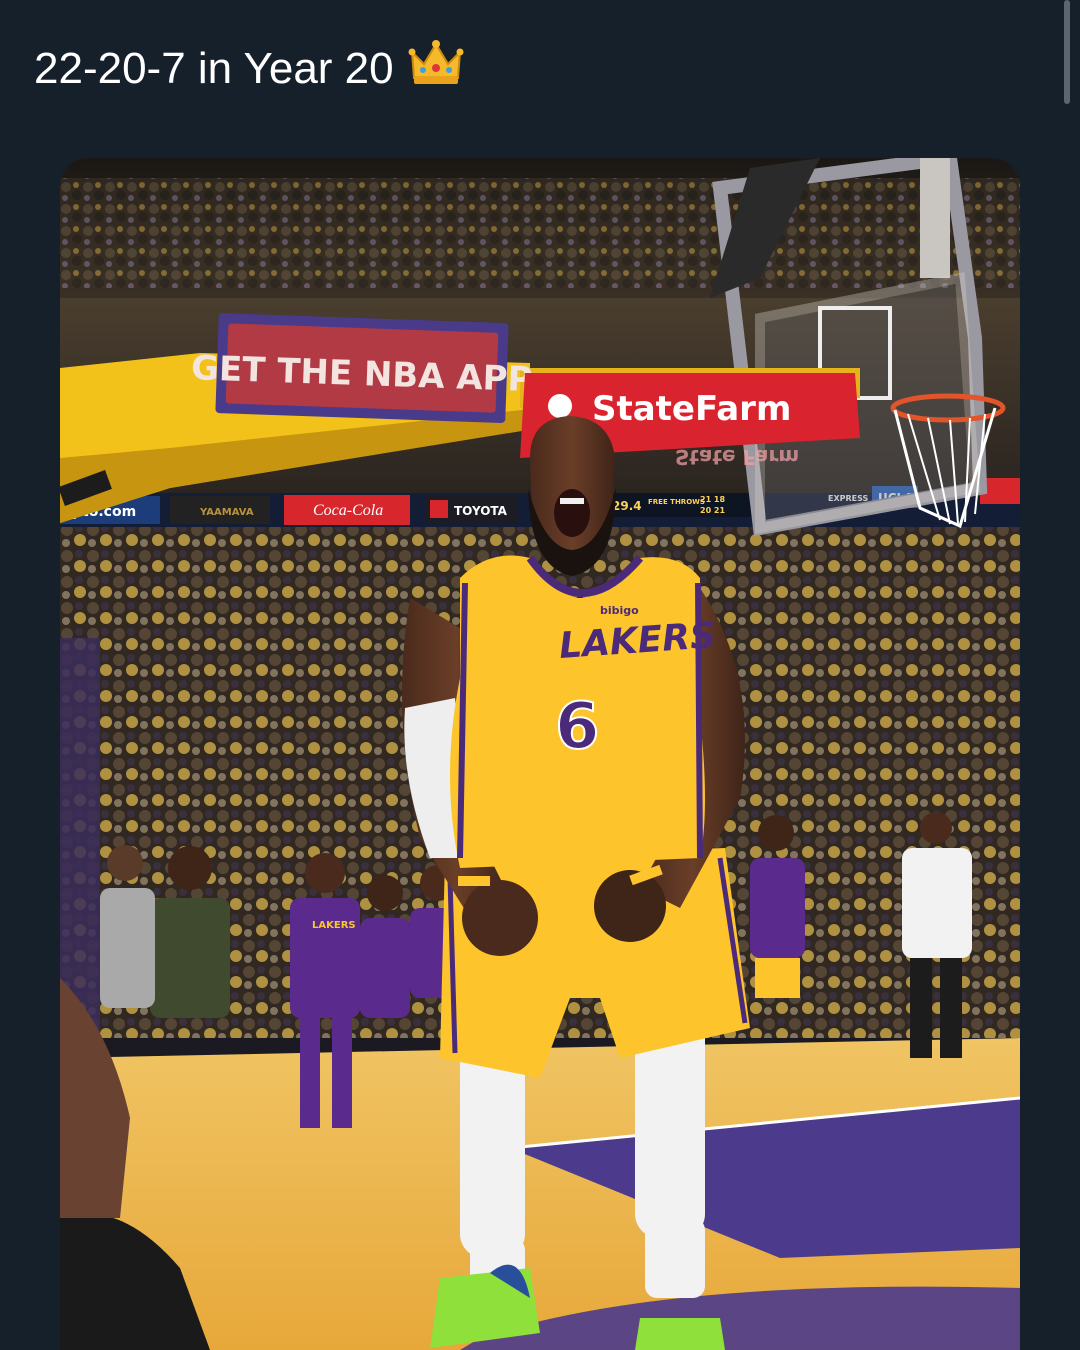 This screenshot has height=1350, width=1080. What do you see at coordinates (712, 510) in the screenshot?
I see `score-b: 20 21` at bounding box center [712, 510].